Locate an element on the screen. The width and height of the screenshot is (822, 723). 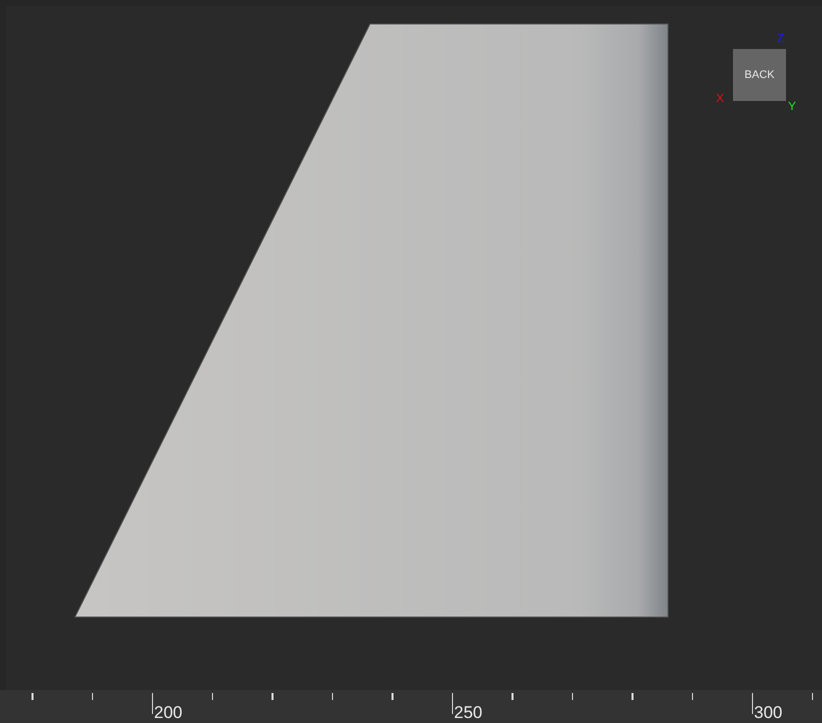
ruler-label: 250 is located at coordinates (468, 713).